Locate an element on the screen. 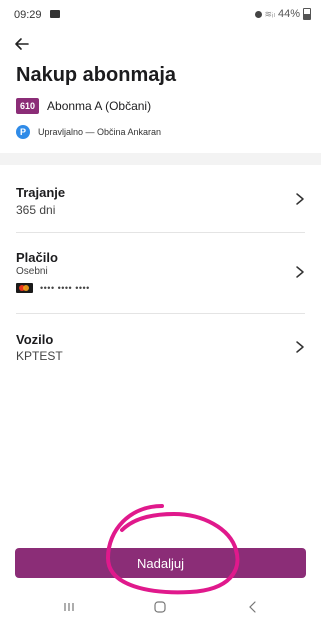 The image size is (321, 621). system-nav-bar is located at coordinates (160, 606).